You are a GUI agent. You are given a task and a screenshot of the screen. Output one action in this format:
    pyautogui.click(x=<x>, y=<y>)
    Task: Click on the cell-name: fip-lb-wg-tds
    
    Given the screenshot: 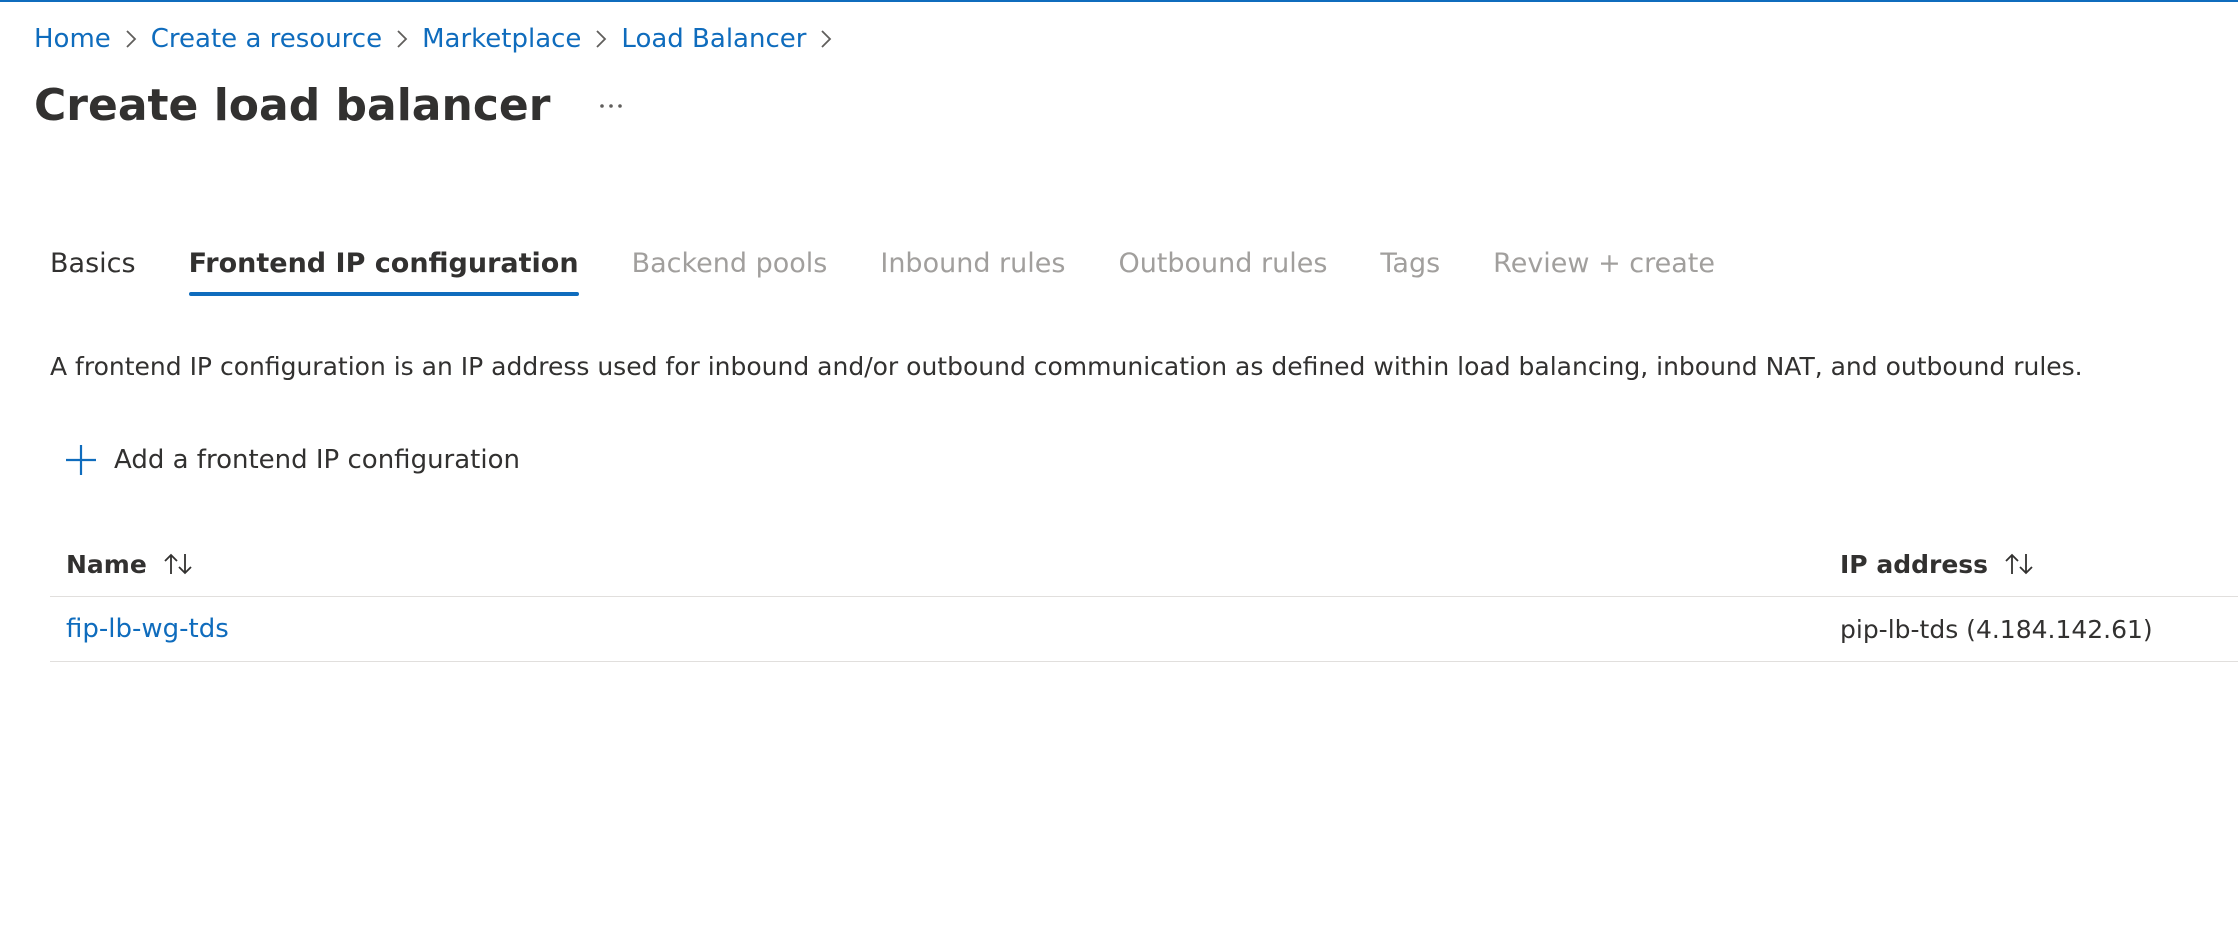 What is the action you would take?
    pyautogui.click(x=147, y=629)
    